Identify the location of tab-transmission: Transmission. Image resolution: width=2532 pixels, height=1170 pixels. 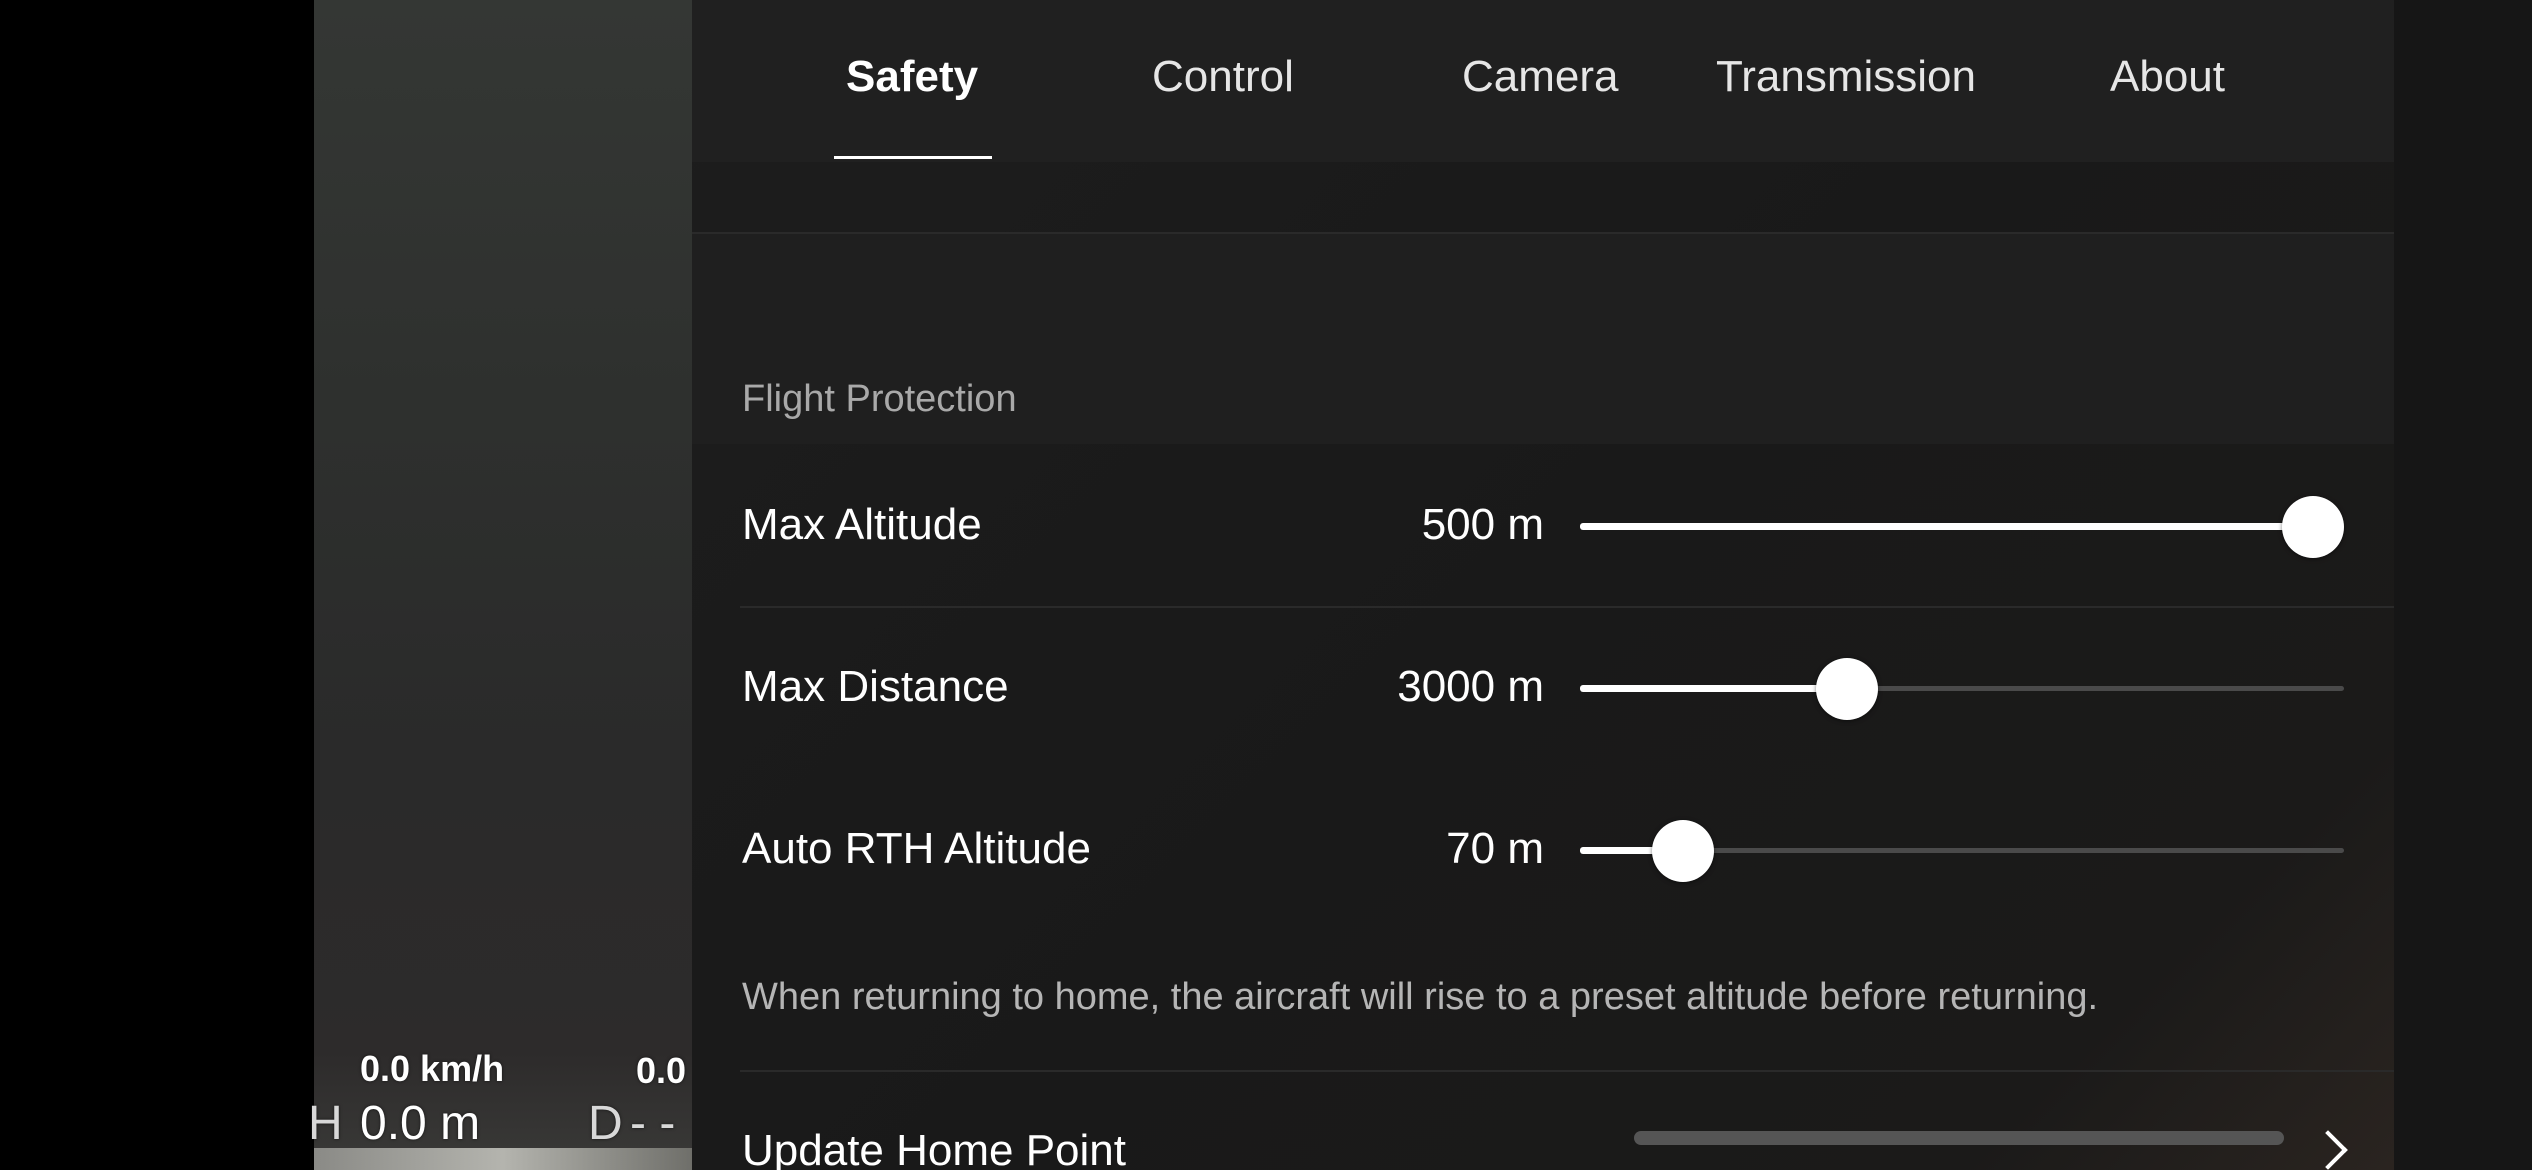
(1846, 77).